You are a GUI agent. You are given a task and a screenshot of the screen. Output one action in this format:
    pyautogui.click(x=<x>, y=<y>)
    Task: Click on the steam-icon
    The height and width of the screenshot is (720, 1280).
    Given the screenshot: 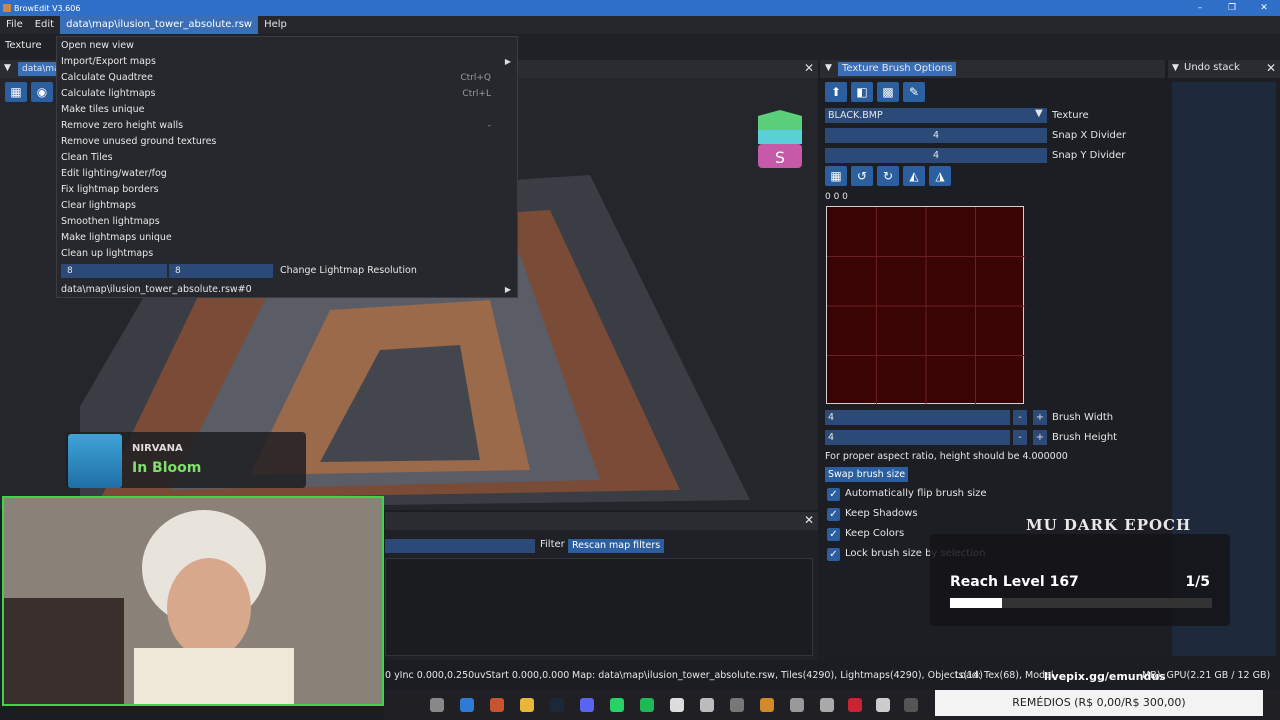 What is the action you would take?
    pyautogui.click(x=557, y=705)
    